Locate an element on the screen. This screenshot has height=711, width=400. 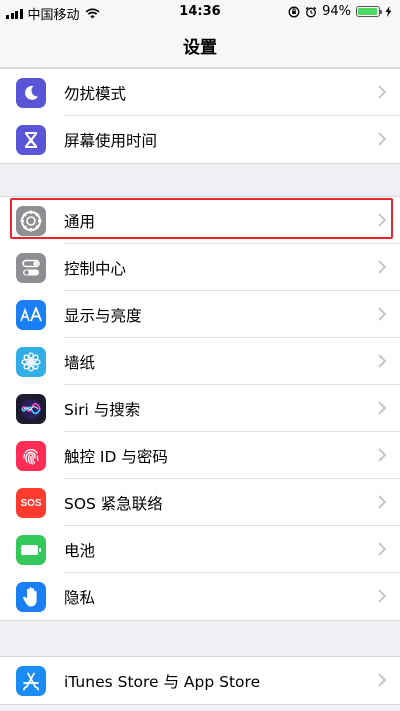
settings-item-label: 勿扰模式 is located at coordinates (95, 93).